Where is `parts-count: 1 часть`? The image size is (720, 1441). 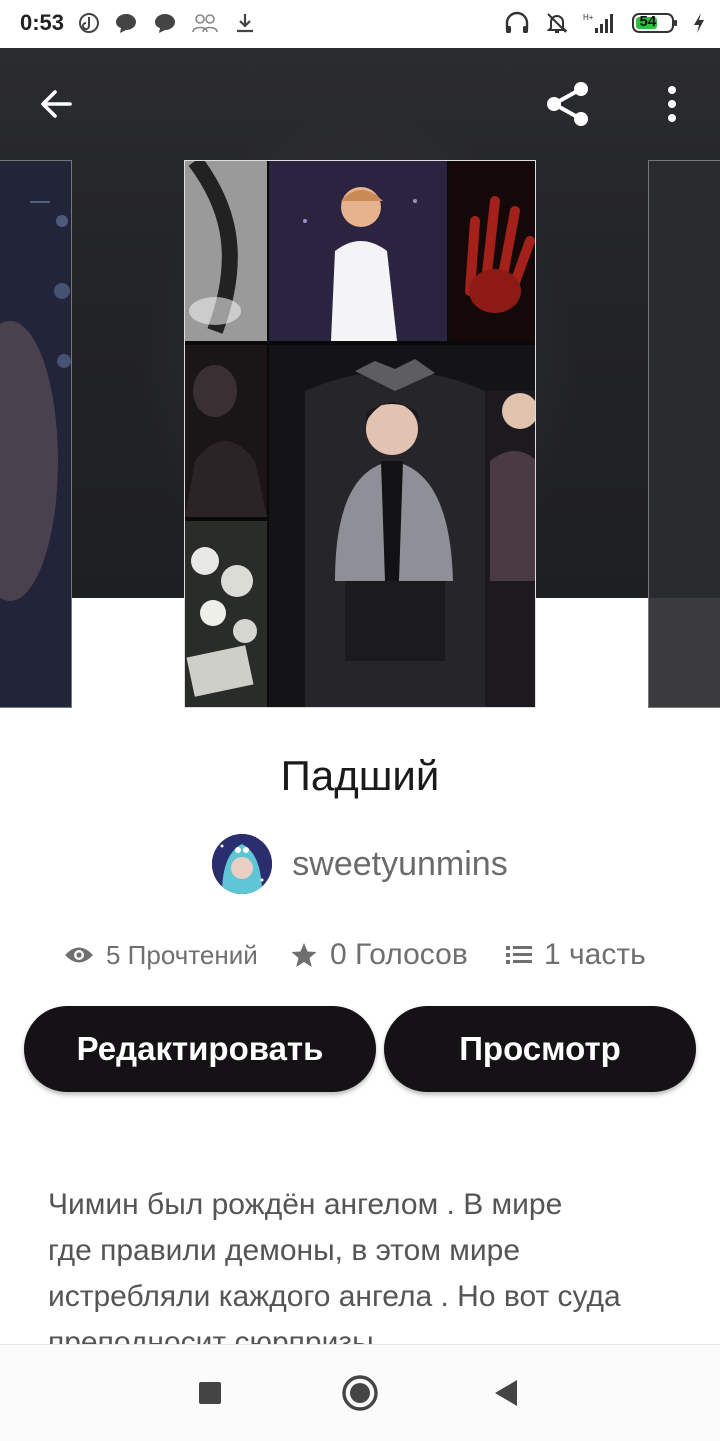 parts-count: 1 часть is located at coordinates (595, 954).